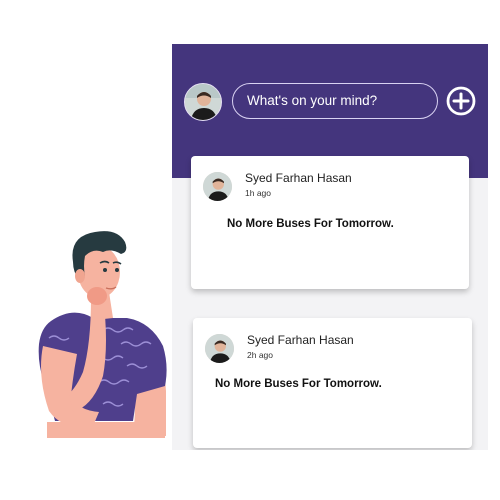 The width and height of the screenshot is (500, 500). What do you see at coordinates (461, 101) in the screenshot?
I see `plus-circle-icon` at bounding box center [461, 101].